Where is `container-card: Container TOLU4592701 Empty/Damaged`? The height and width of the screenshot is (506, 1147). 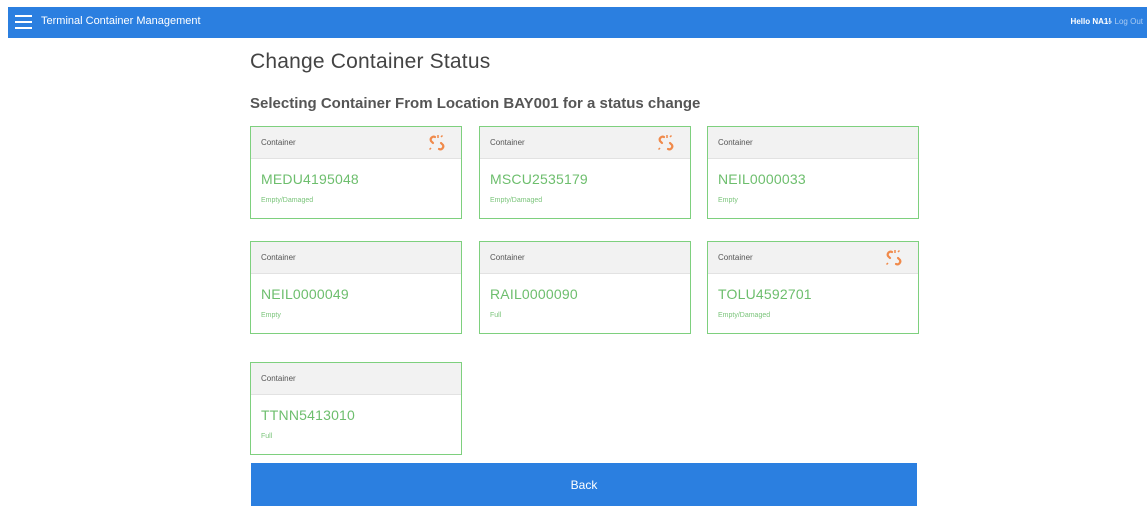 container-card: Container TOLU4592701 Empty/Damaged is located at coordinates (813, 287).